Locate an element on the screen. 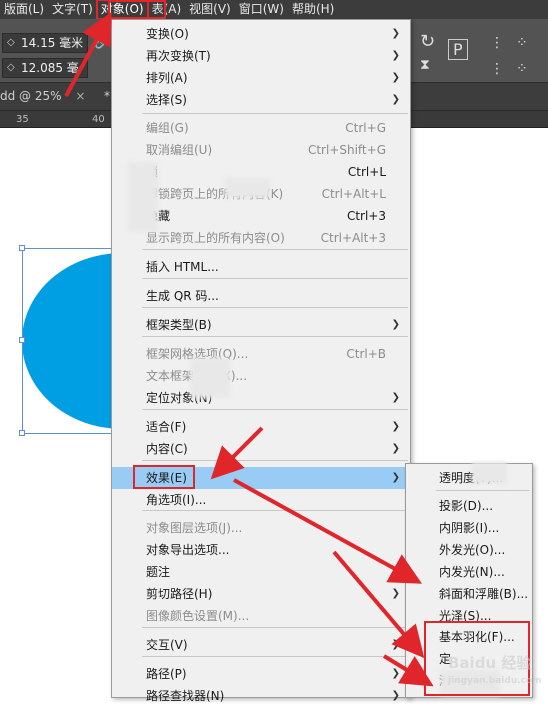 Image resolution: width=548 pixels, height=707 pixels. watermark-url: jingyan.baidu.com is located at coordinates (495, 681).